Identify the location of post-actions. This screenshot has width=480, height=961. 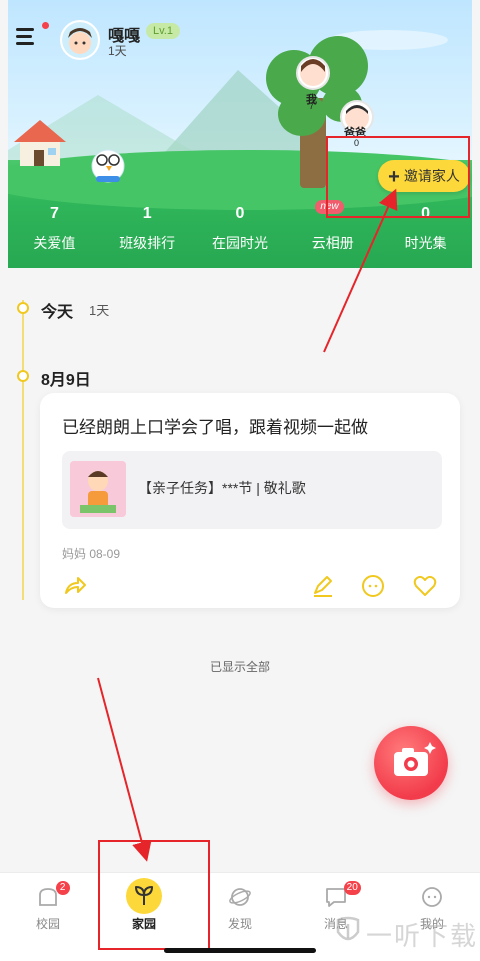
(250, 587).